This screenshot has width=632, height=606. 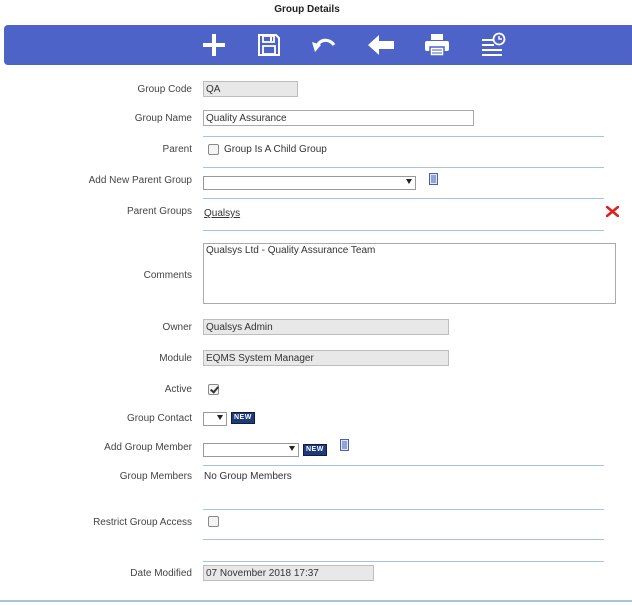 I want to click on history-button, so click(x=493, y=45).